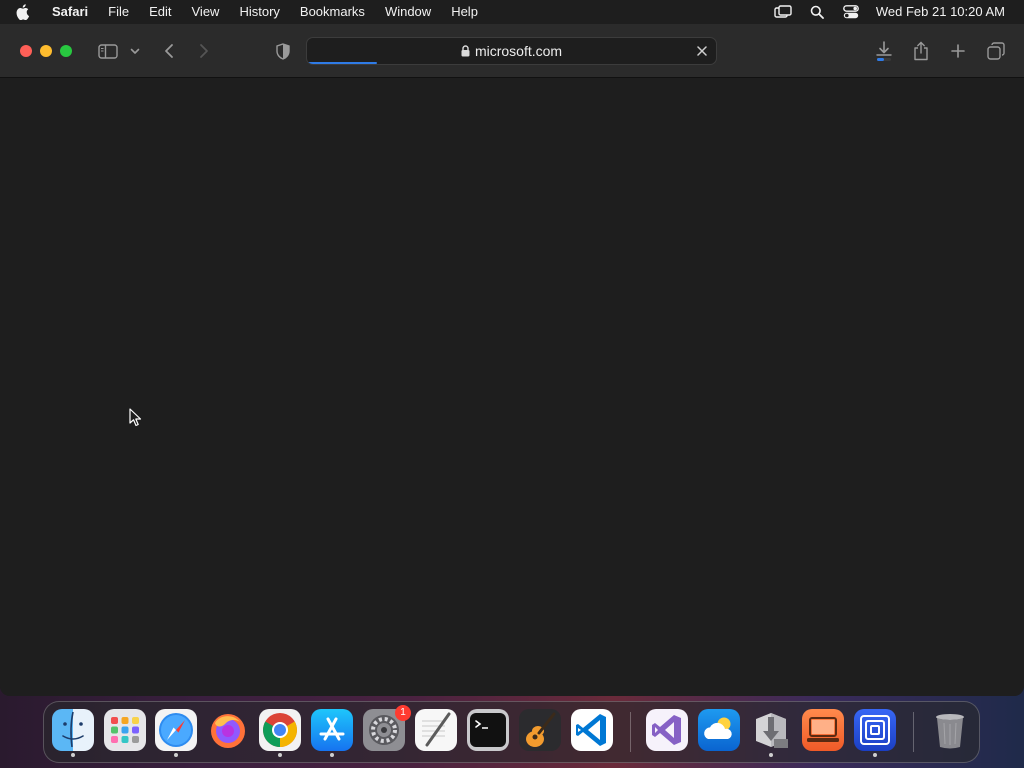  I want to click on safari-icon, so click(176, 730).